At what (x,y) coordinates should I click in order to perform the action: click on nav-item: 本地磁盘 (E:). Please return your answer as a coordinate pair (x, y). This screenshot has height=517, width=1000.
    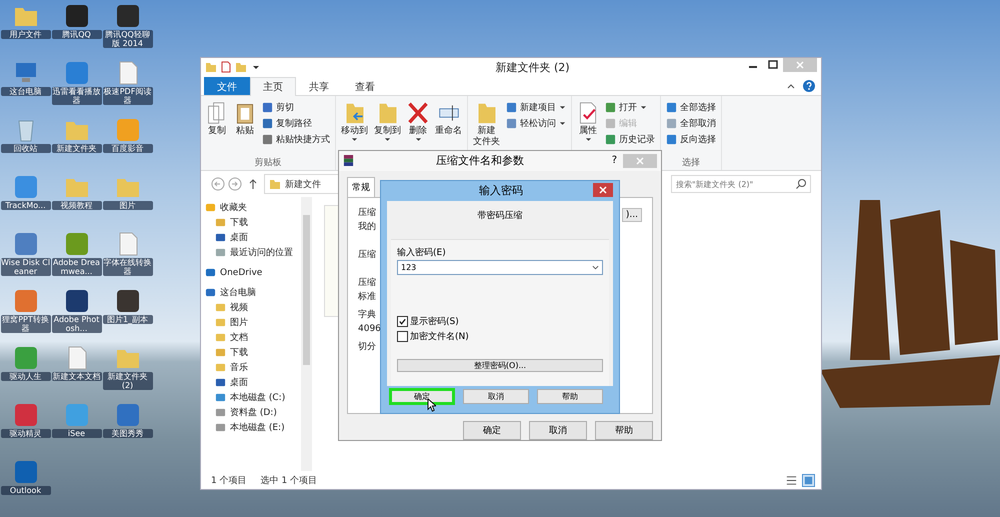
    Looking at the image, I should click on (253, 427).